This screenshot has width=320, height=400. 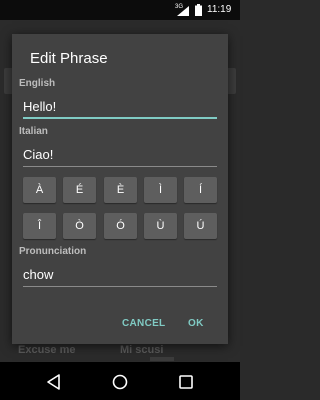 What do you see at coordinates (186, 382) in the screenshot?
I see `recents-icon` at bounding box center [186, 382].